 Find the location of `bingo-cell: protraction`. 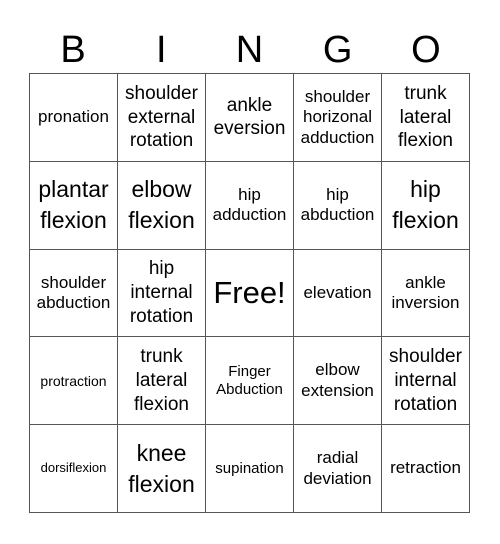

bingo-cell: protraction is located at coordinates (74, 381).